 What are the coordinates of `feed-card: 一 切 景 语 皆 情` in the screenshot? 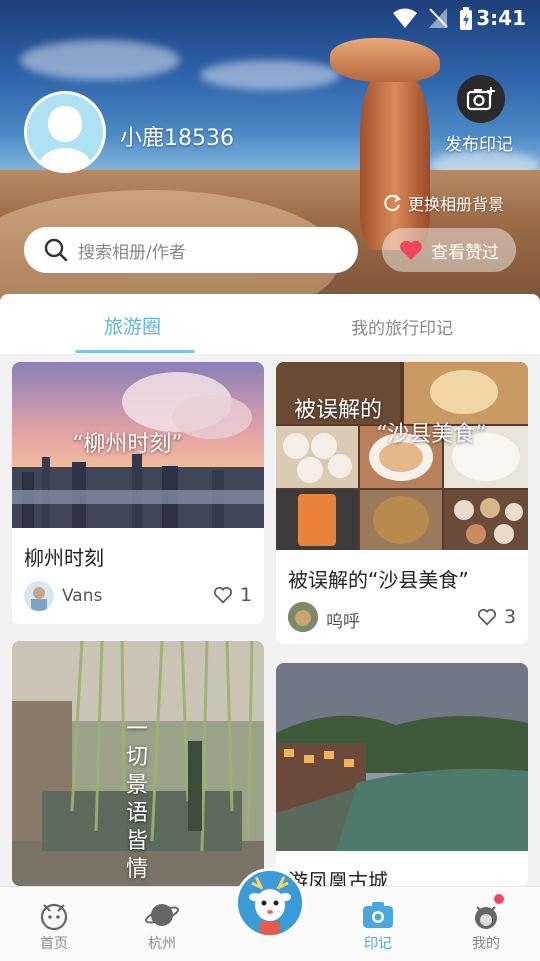 It's located at (138, 763).